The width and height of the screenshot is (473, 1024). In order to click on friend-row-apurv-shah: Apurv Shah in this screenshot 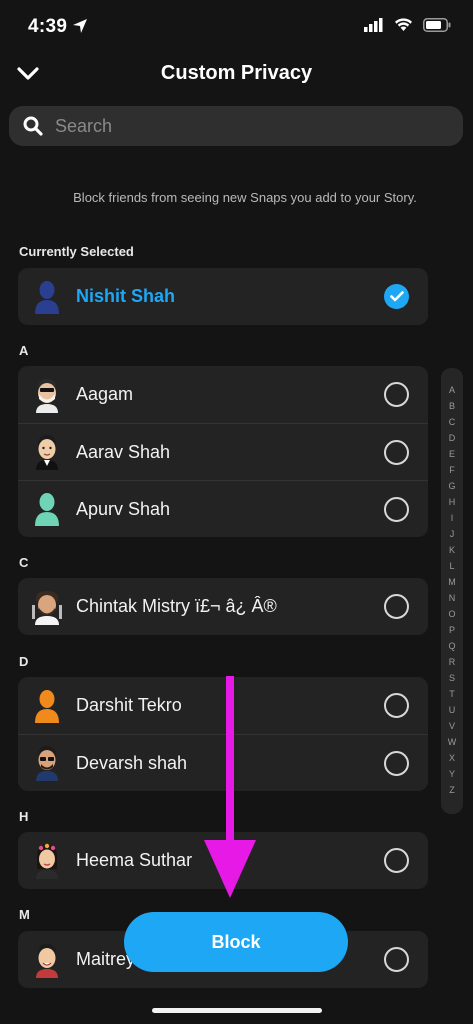, I will do `click(223, 508)`.